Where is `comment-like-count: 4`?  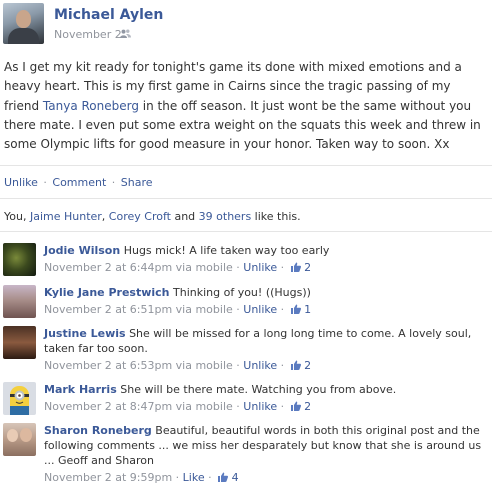 comment-like-count: 4 is located at coordinates (235, 477).